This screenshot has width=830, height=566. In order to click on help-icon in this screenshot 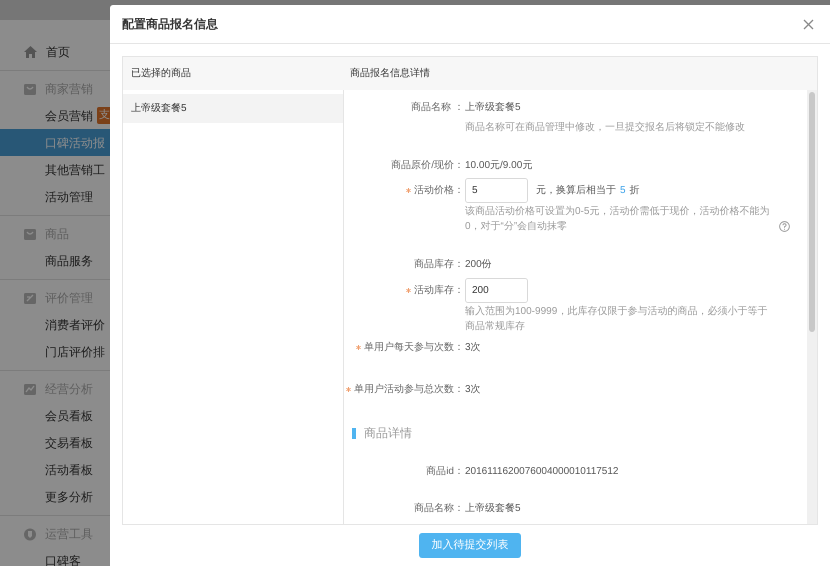, I will do `click(784, 226)`.